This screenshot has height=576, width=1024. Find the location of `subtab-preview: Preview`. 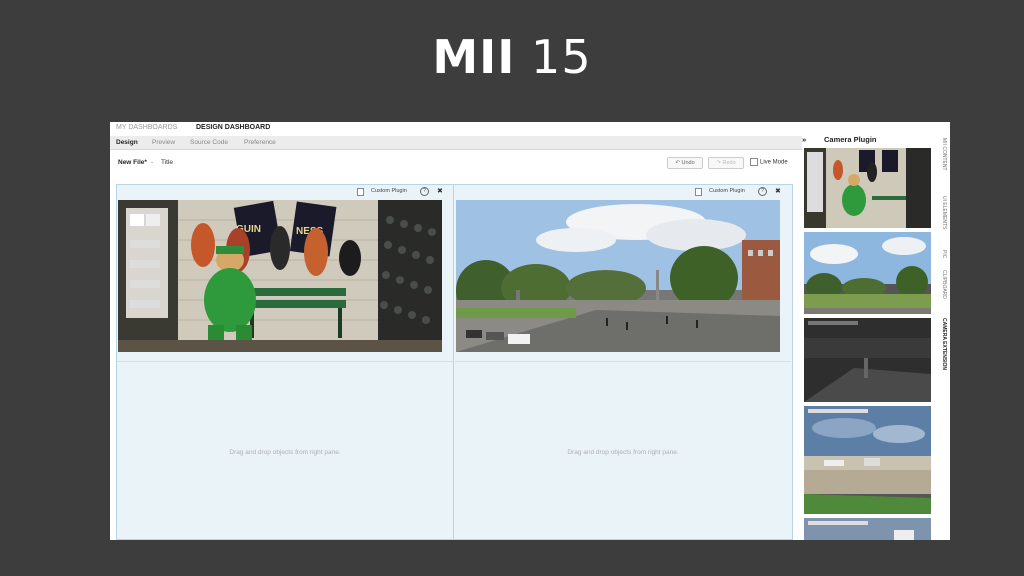

subtab-preview: Preview is located at coordinates (163, 142).